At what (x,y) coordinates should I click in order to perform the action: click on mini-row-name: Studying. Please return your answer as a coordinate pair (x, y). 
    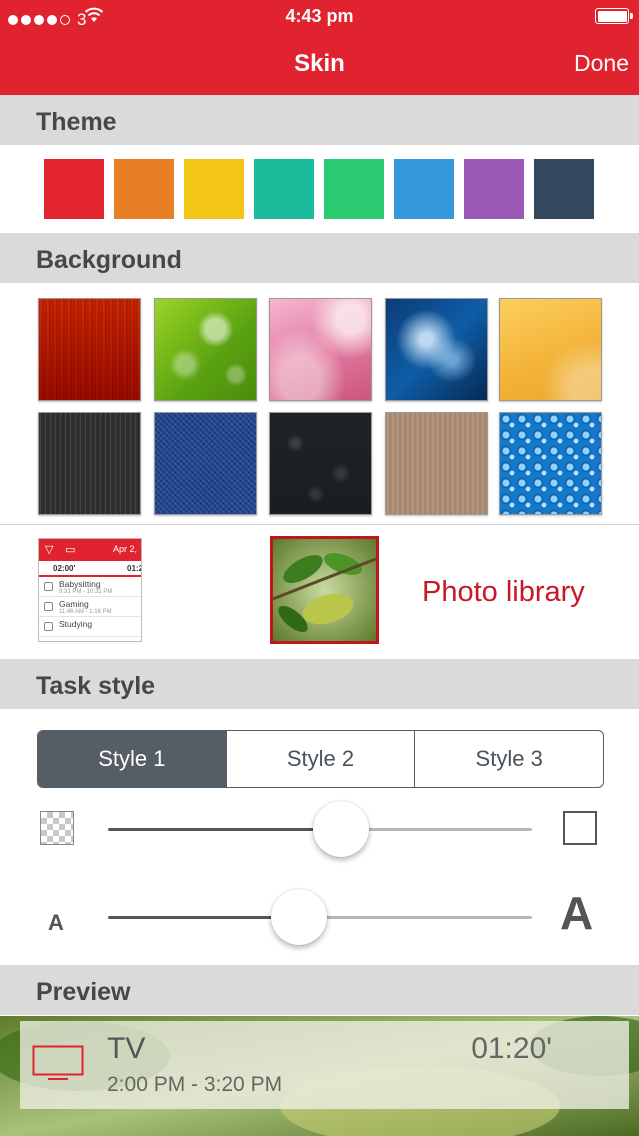
    Looking at the image, I should click on (76, 624).